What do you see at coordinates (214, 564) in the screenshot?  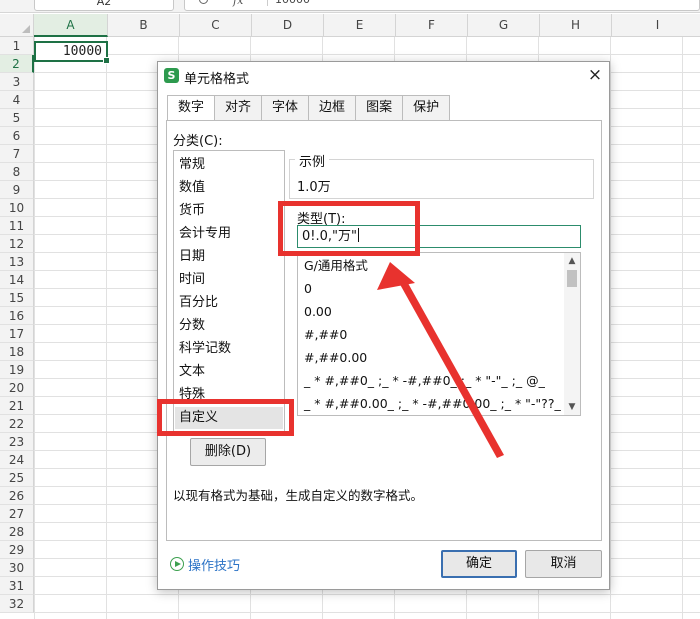 I see `tips-link-label: 操作技巧` at bounding box center [214, 564].